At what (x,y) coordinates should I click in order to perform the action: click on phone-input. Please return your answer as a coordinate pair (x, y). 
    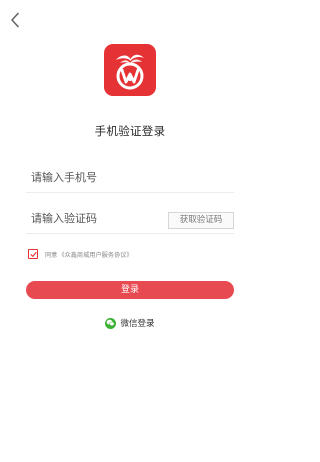
    Looking at the image, I should click on (96, 177).